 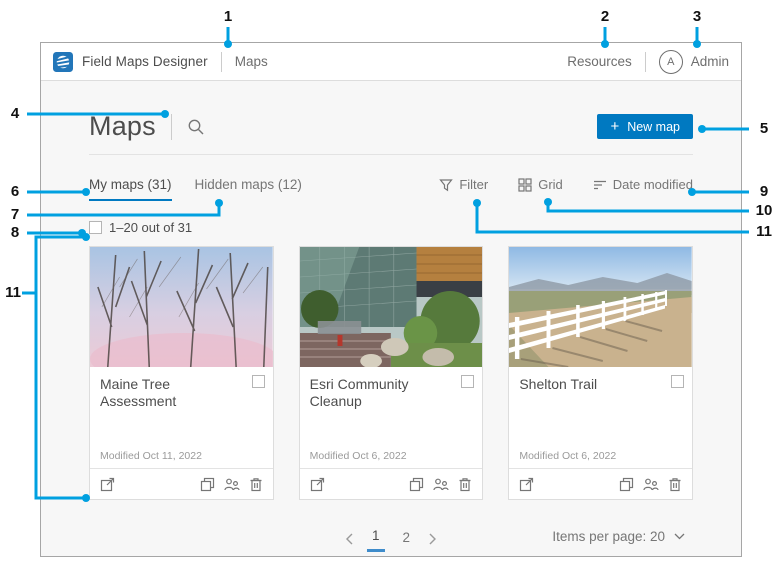 What do you see at coordinates (15, 214) in the screenshot?
I see `callout-label-7: 7` at bounding box center [15, 214].